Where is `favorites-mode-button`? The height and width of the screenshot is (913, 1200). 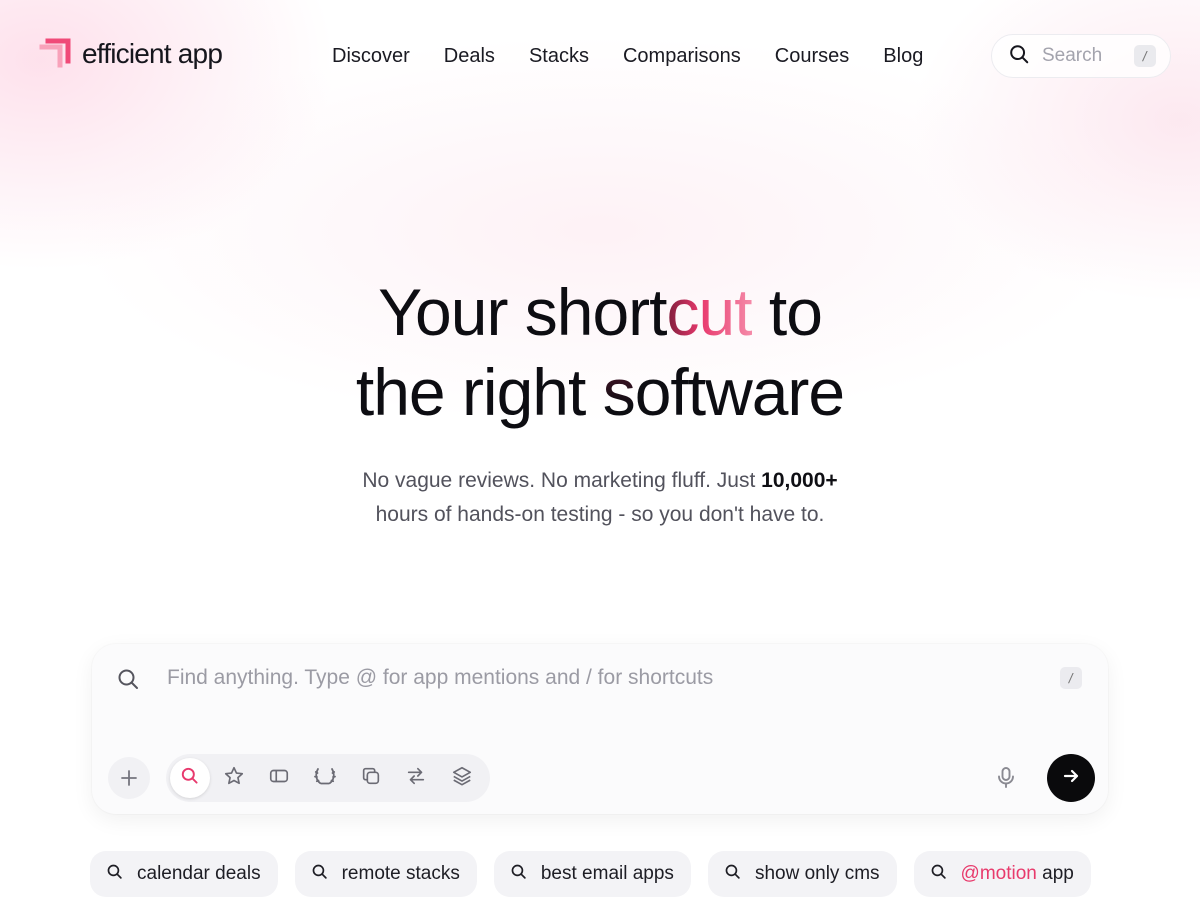 favorites-mode-button is located at coordinates (234, 778).